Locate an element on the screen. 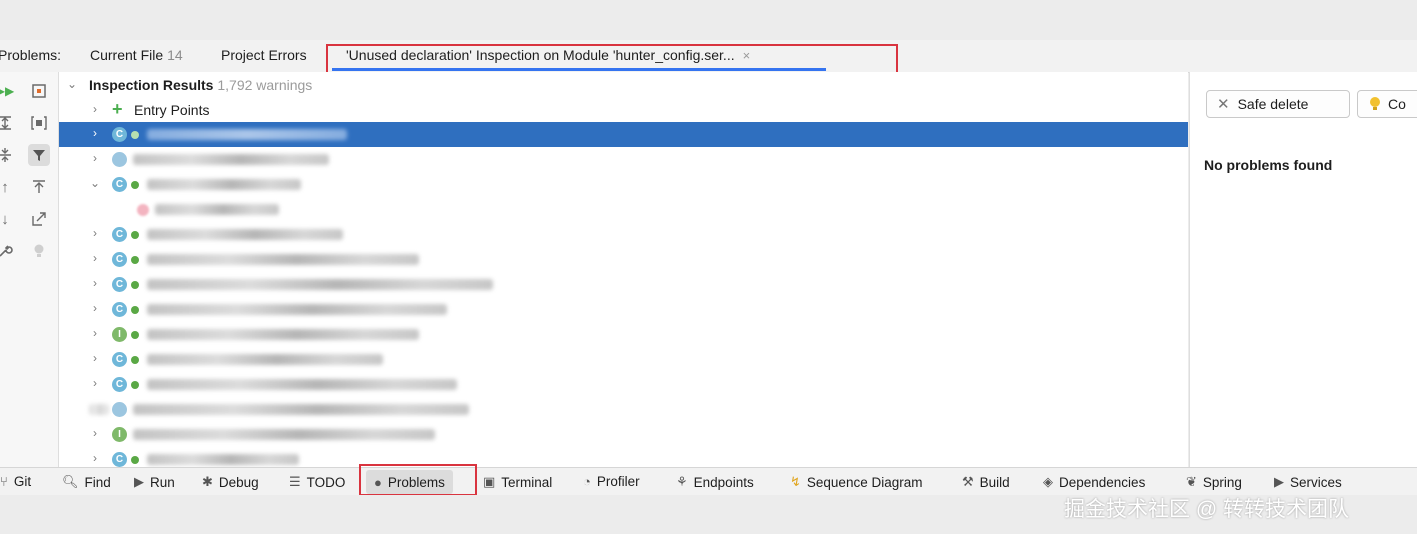 The image size is (1417, 534). tool-terminal: ▣ Terminal is located at coordinates (517, 482).